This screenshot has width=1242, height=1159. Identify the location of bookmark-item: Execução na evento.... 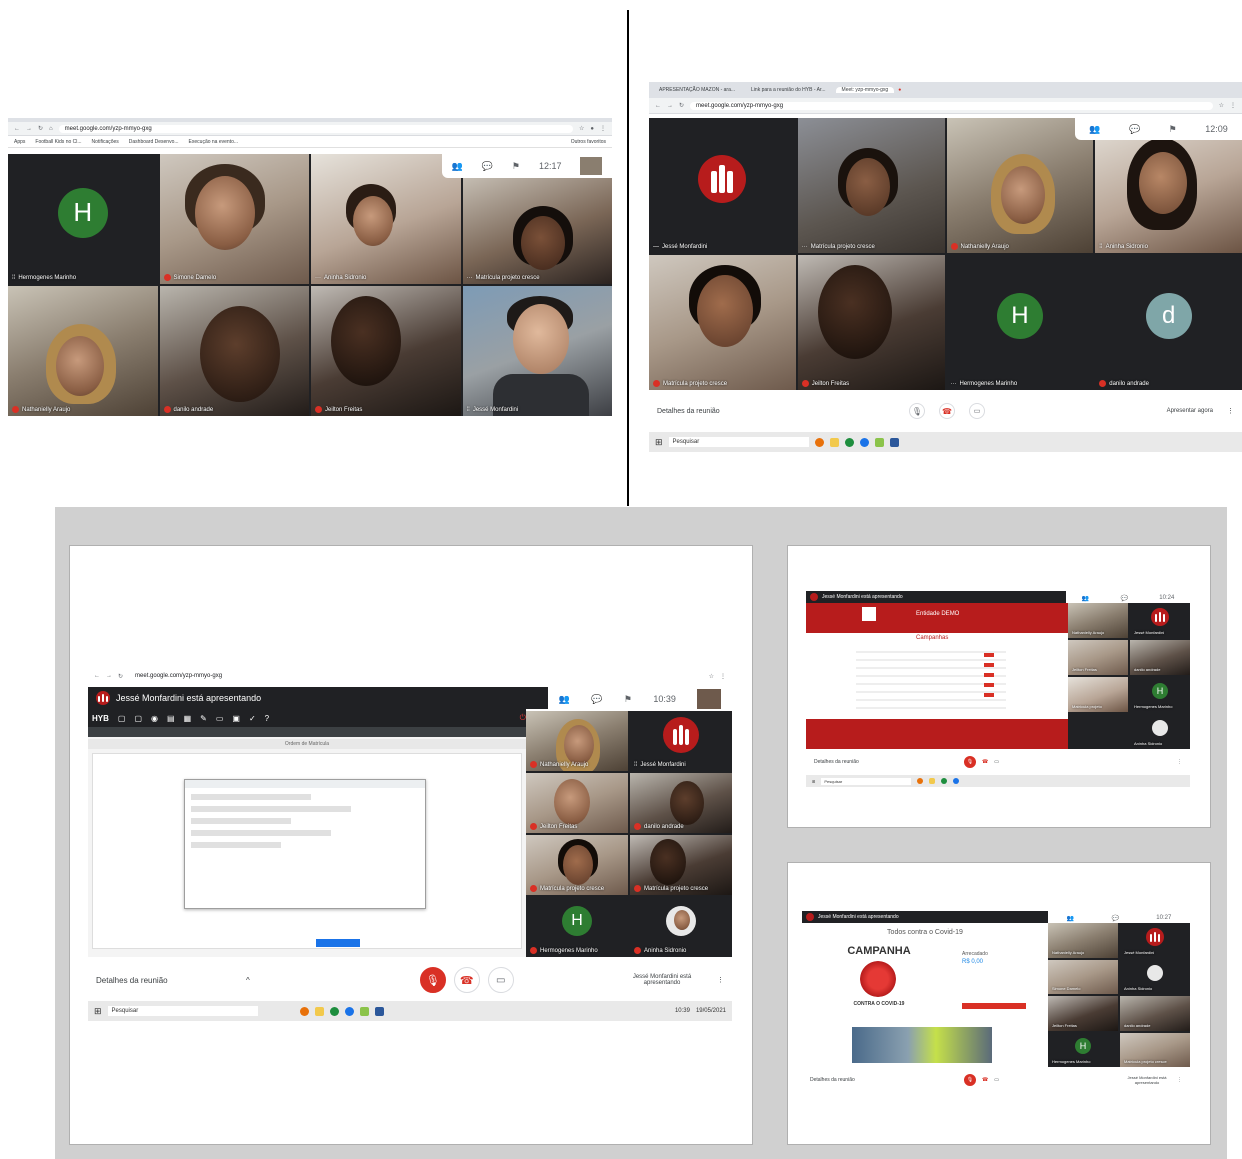
(213, 142).